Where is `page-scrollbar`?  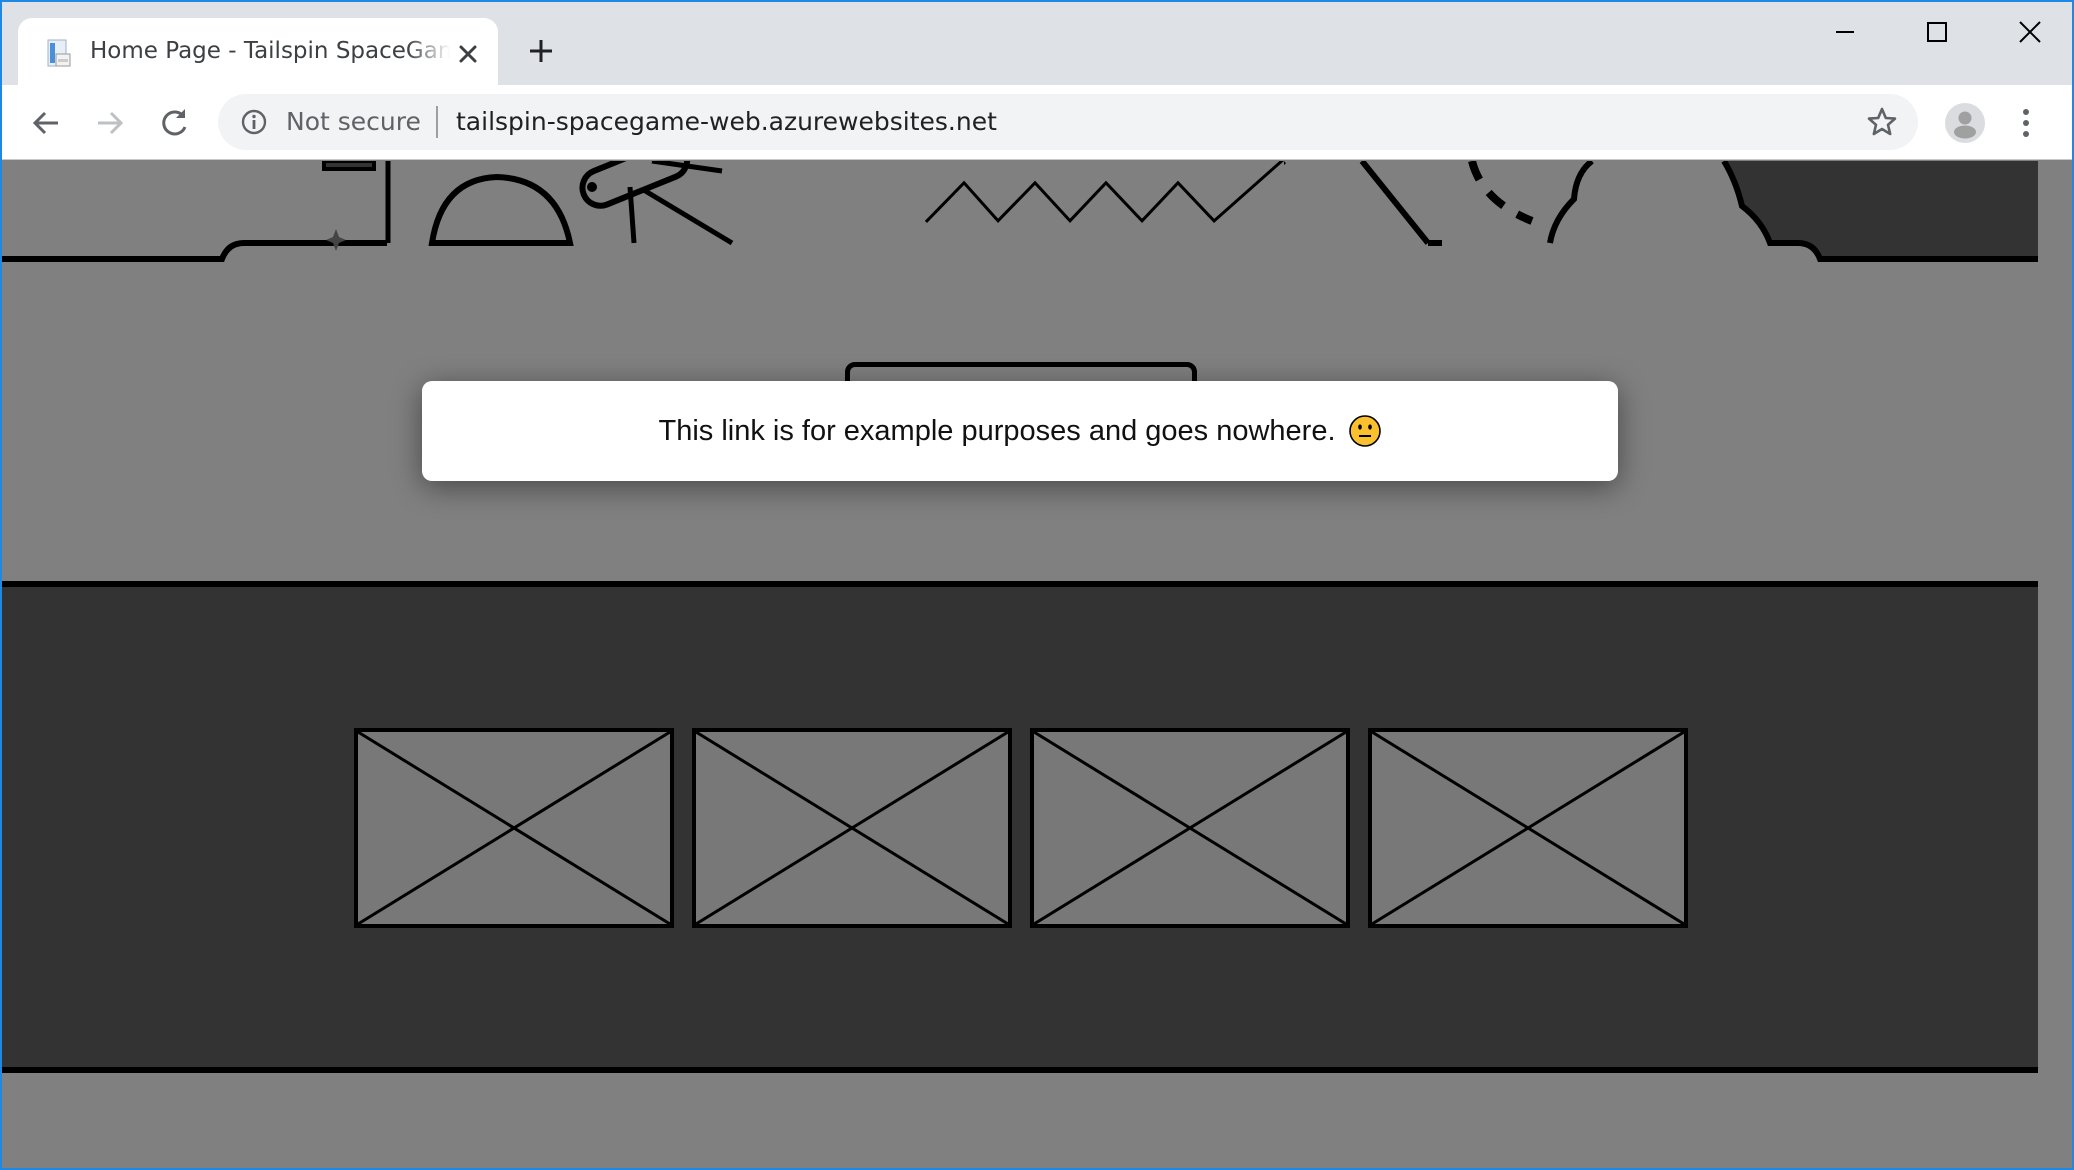 page-scrollbar is located at coordinates (2055, 664).